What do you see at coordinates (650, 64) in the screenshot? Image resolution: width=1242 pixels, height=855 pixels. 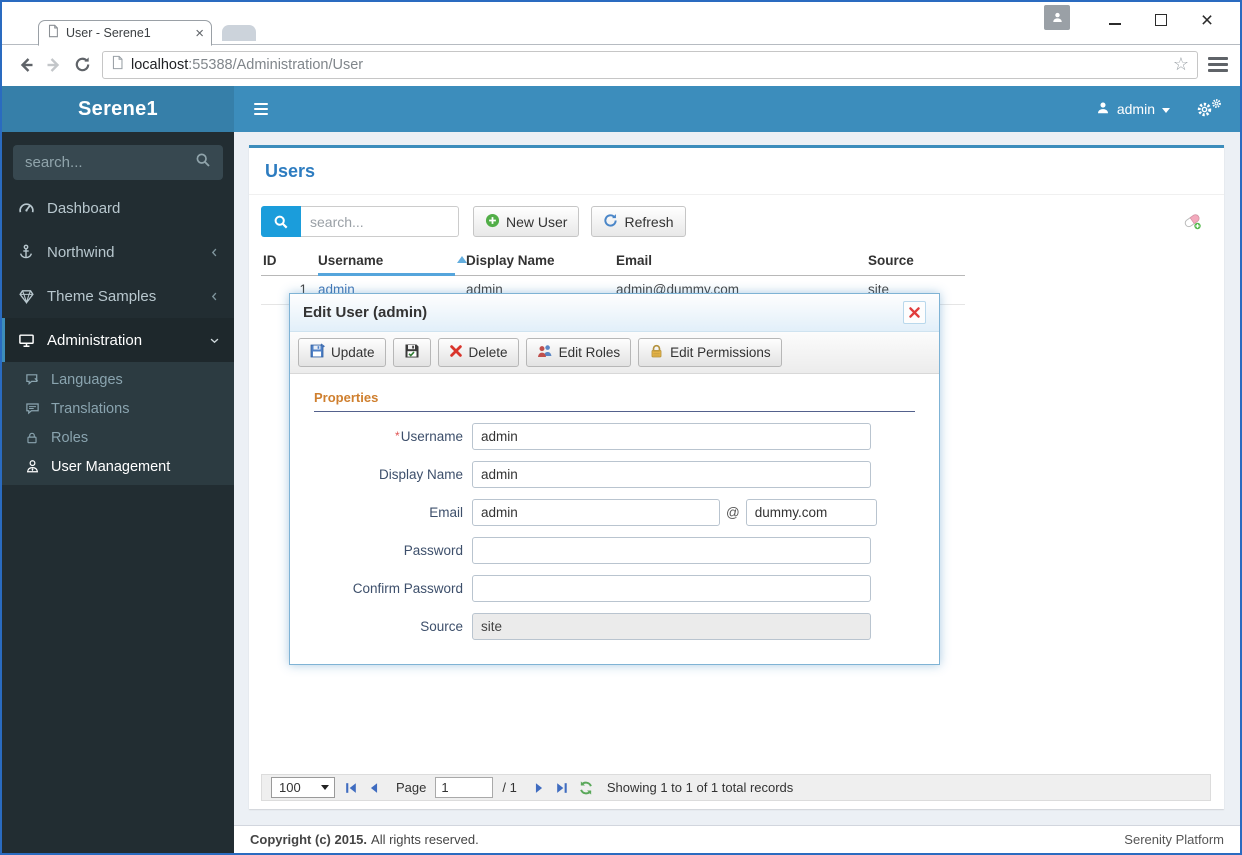 I see `address-bar: localhost :55388/Administration/User ☆` at bounding box center [650, 64].